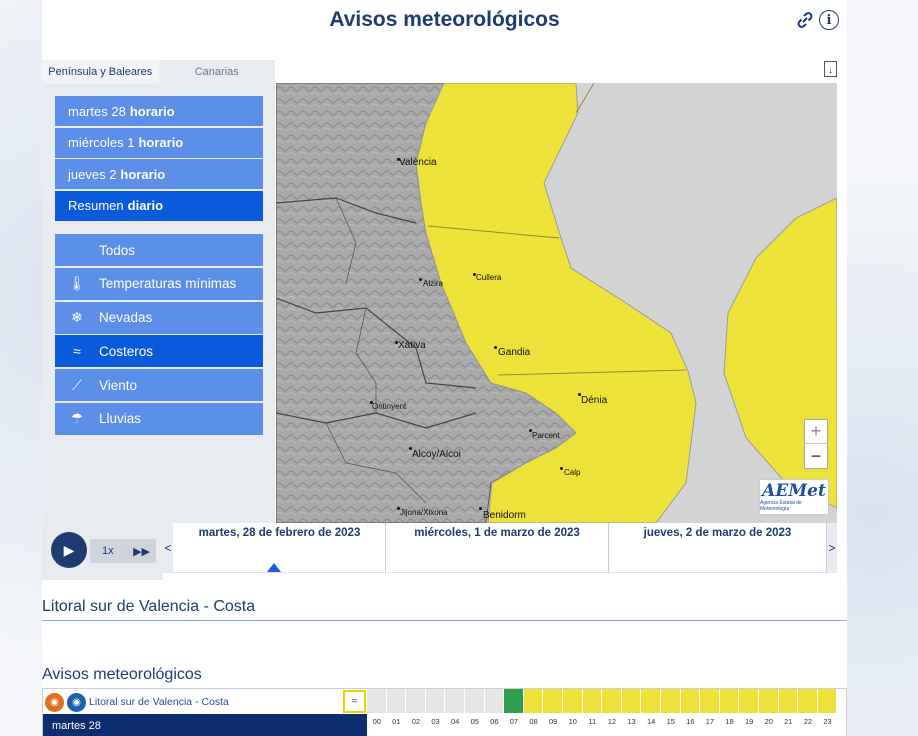 Image resolution: width=918 pixels, height=736 pixels. I want to click on type-button-todos: Todos, so click(159, 250).